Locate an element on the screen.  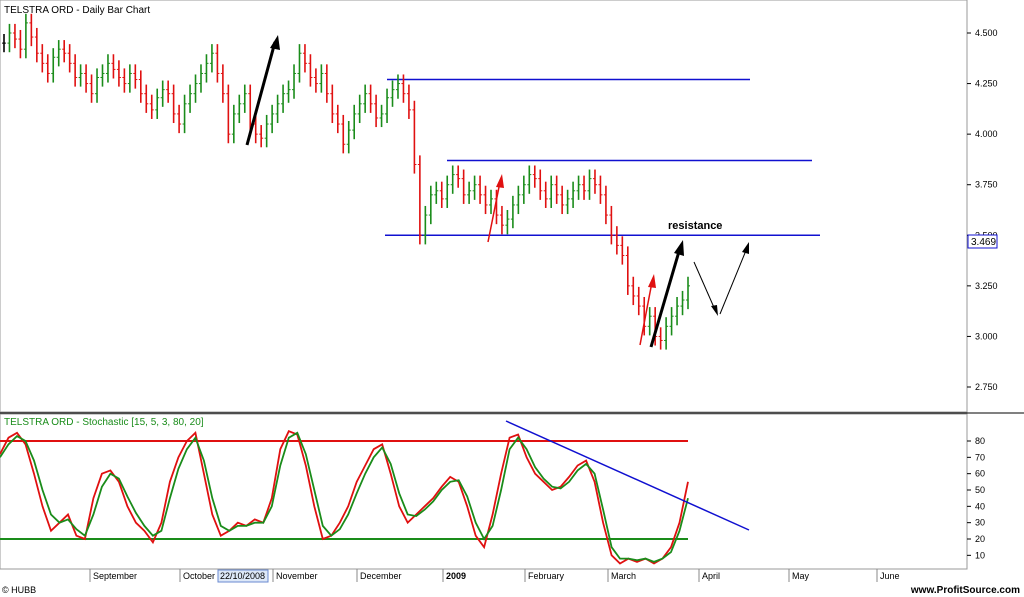
date-tick-label: June is located at coordinates (890, 576).